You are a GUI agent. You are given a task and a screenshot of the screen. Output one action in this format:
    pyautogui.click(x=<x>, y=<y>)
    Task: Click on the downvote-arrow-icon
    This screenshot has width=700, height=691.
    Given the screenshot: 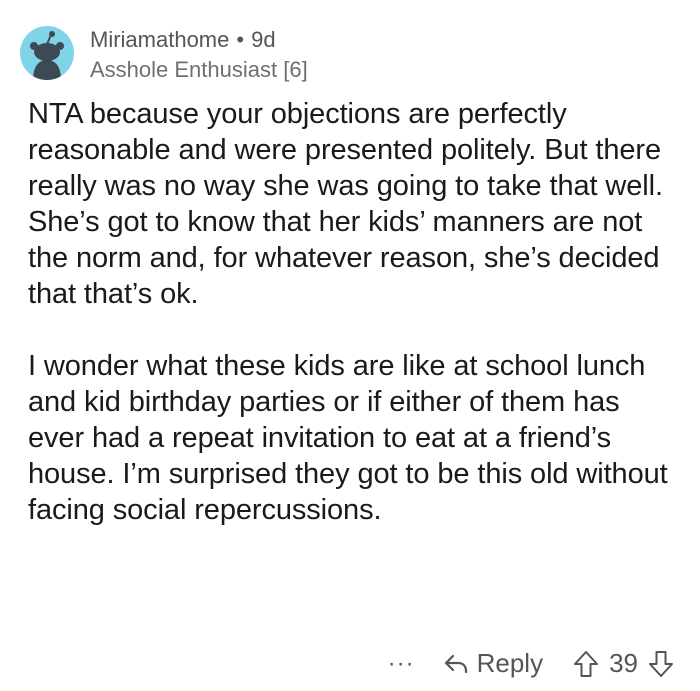 What is the action you would take?
    pyautogui.click(x=661, y=664)
    